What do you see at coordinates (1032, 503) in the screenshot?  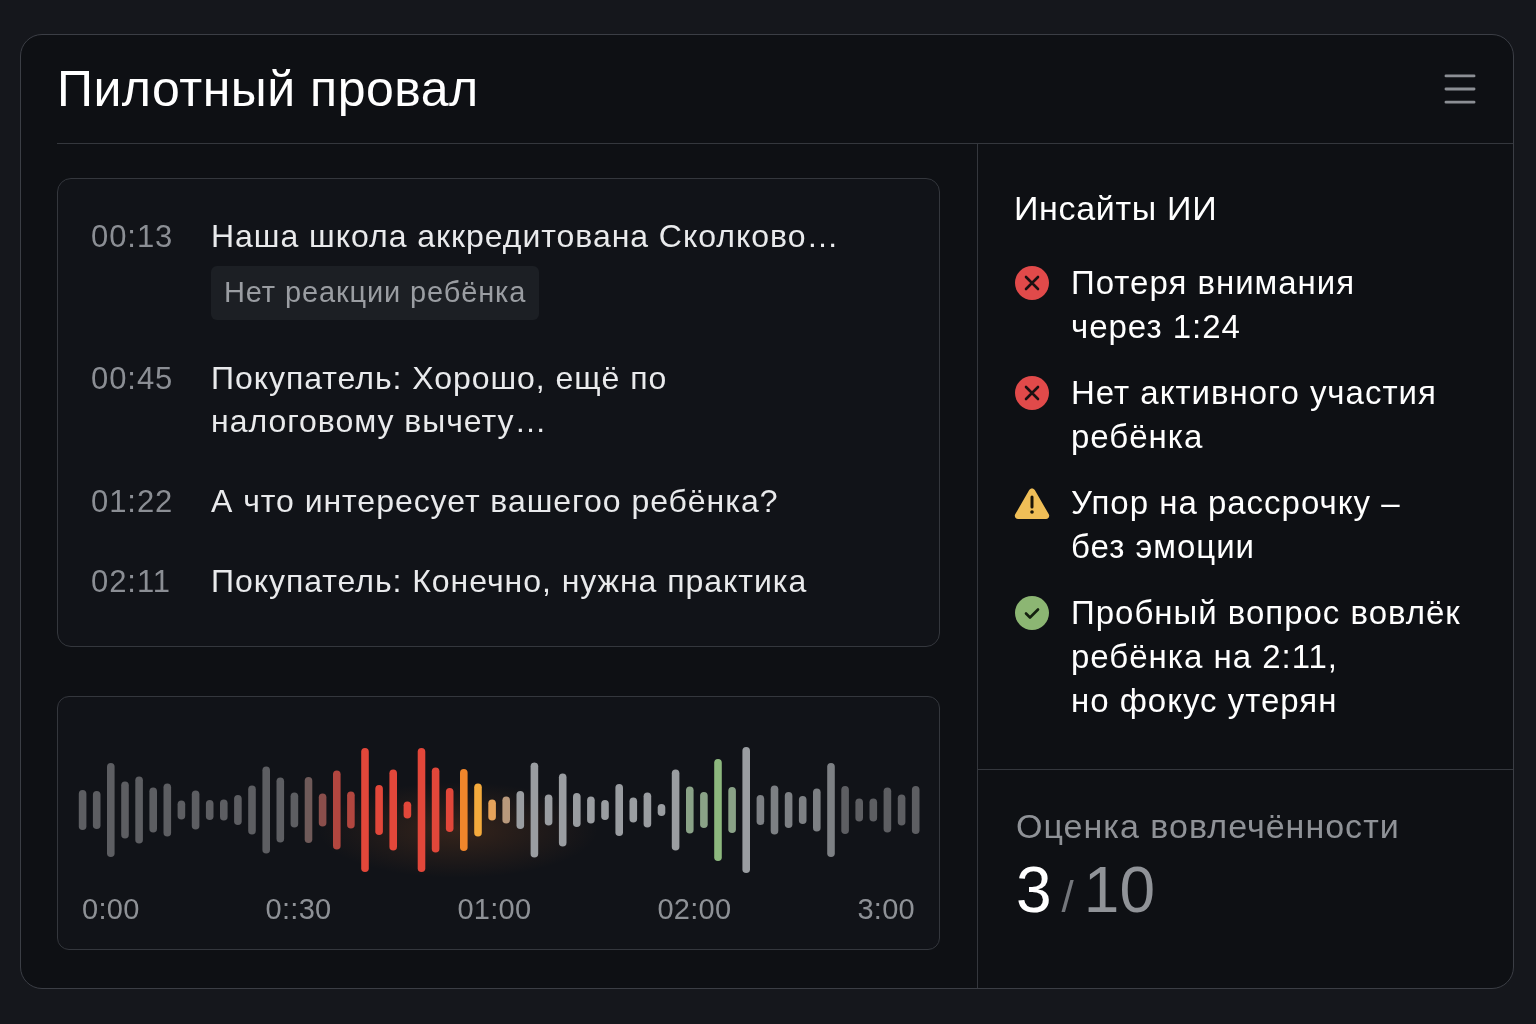 I see `warning-icon` at bounding box center [1032, 503].